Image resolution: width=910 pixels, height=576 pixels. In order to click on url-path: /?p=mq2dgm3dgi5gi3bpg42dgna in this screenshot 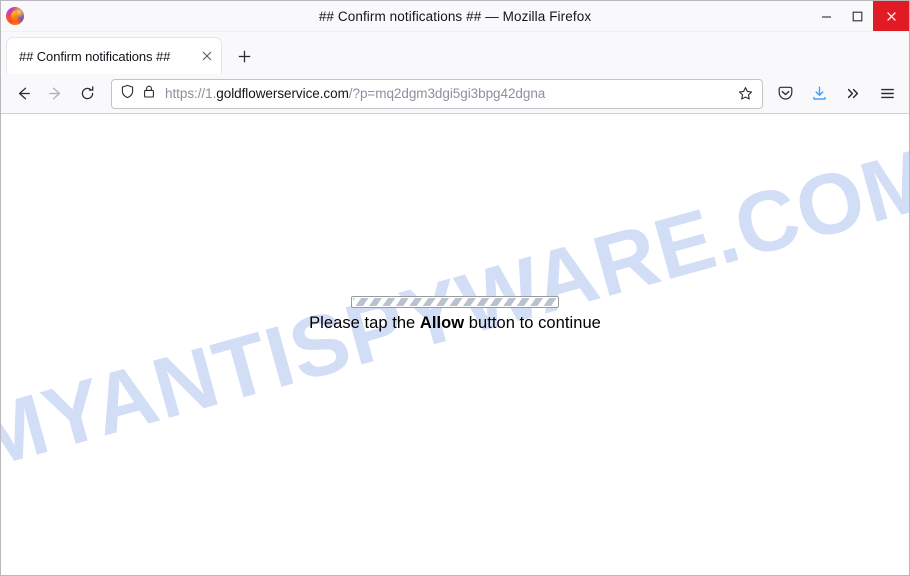, I will do `click(447, 93)`.